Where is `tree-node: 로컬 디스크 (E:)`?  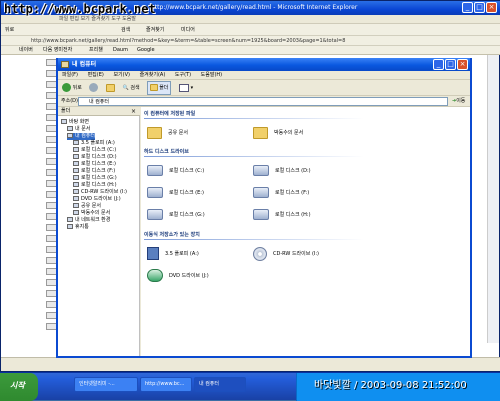
tree-node: 로컬 디스크 (E:) is located at coordinates (94, 164).